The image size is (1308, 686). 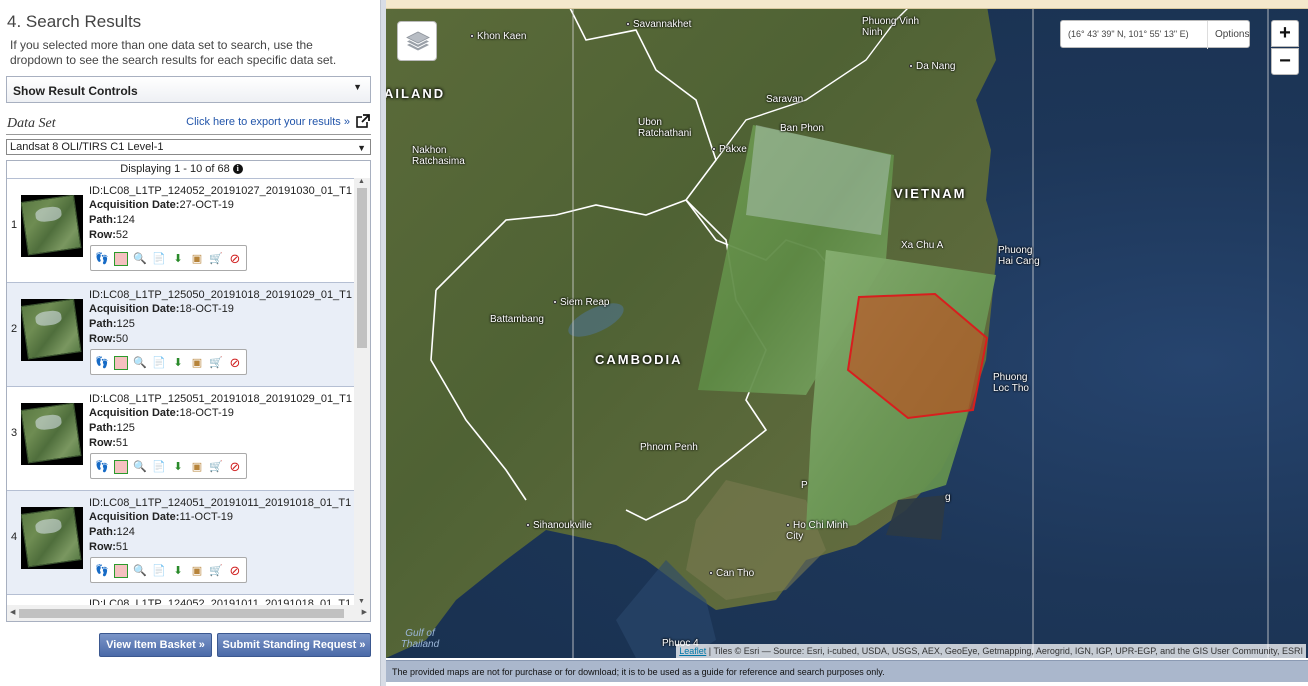 I want to click on results-count: Displaying 1 - 10 of 68 i, so click(x=181, y=169).